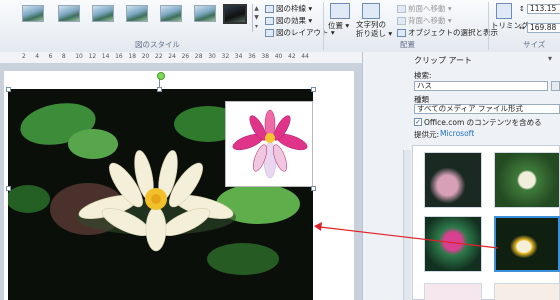 The width and height of the screenshot is (560, 300). Describe the element at coordinates (406, 235) in the screenshot. I see `annotation-arrow` at that location.